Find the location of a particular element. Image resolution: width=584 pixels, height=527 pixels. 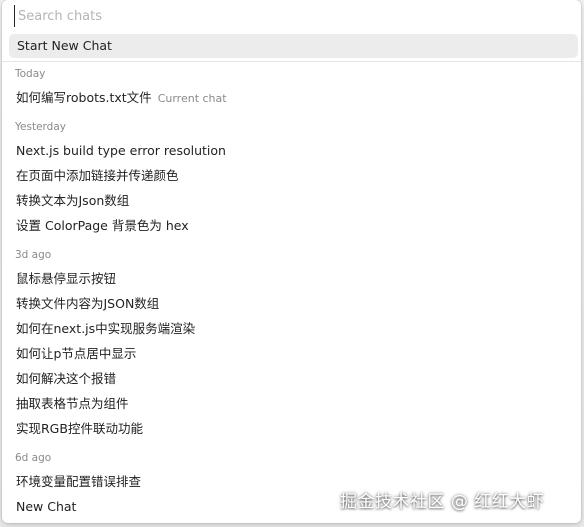

current-chat-badge: Current chat is located at coordinates (192, 98).